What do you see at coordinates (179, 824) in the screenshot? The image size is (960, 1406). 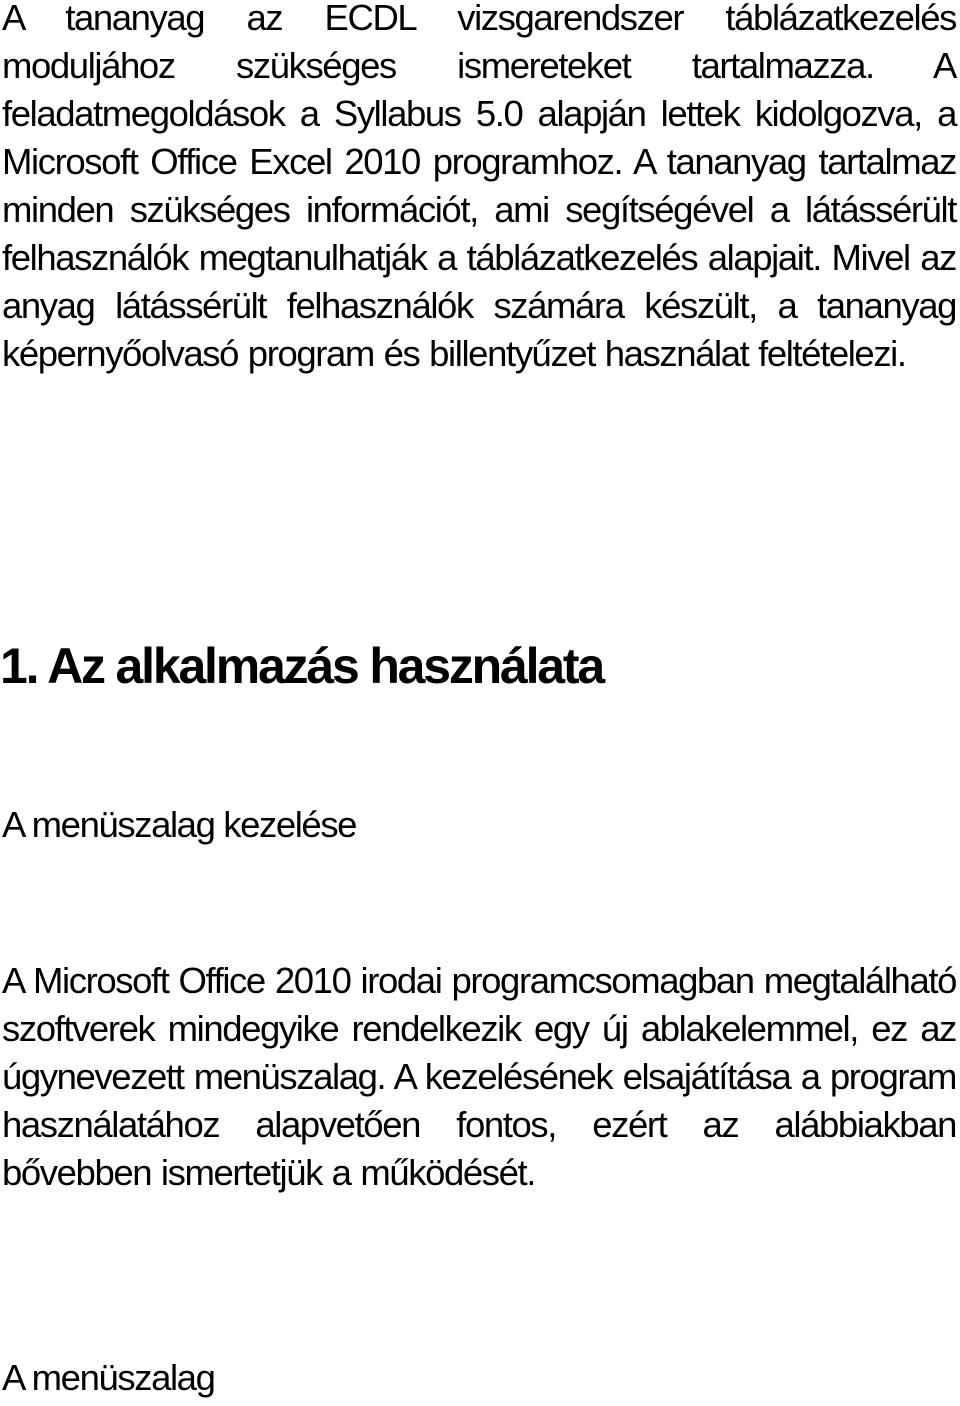 I see `subsection-heading-menu-ribbon-handling: A menüszalag kezelése` at bounding box center [179, 824].